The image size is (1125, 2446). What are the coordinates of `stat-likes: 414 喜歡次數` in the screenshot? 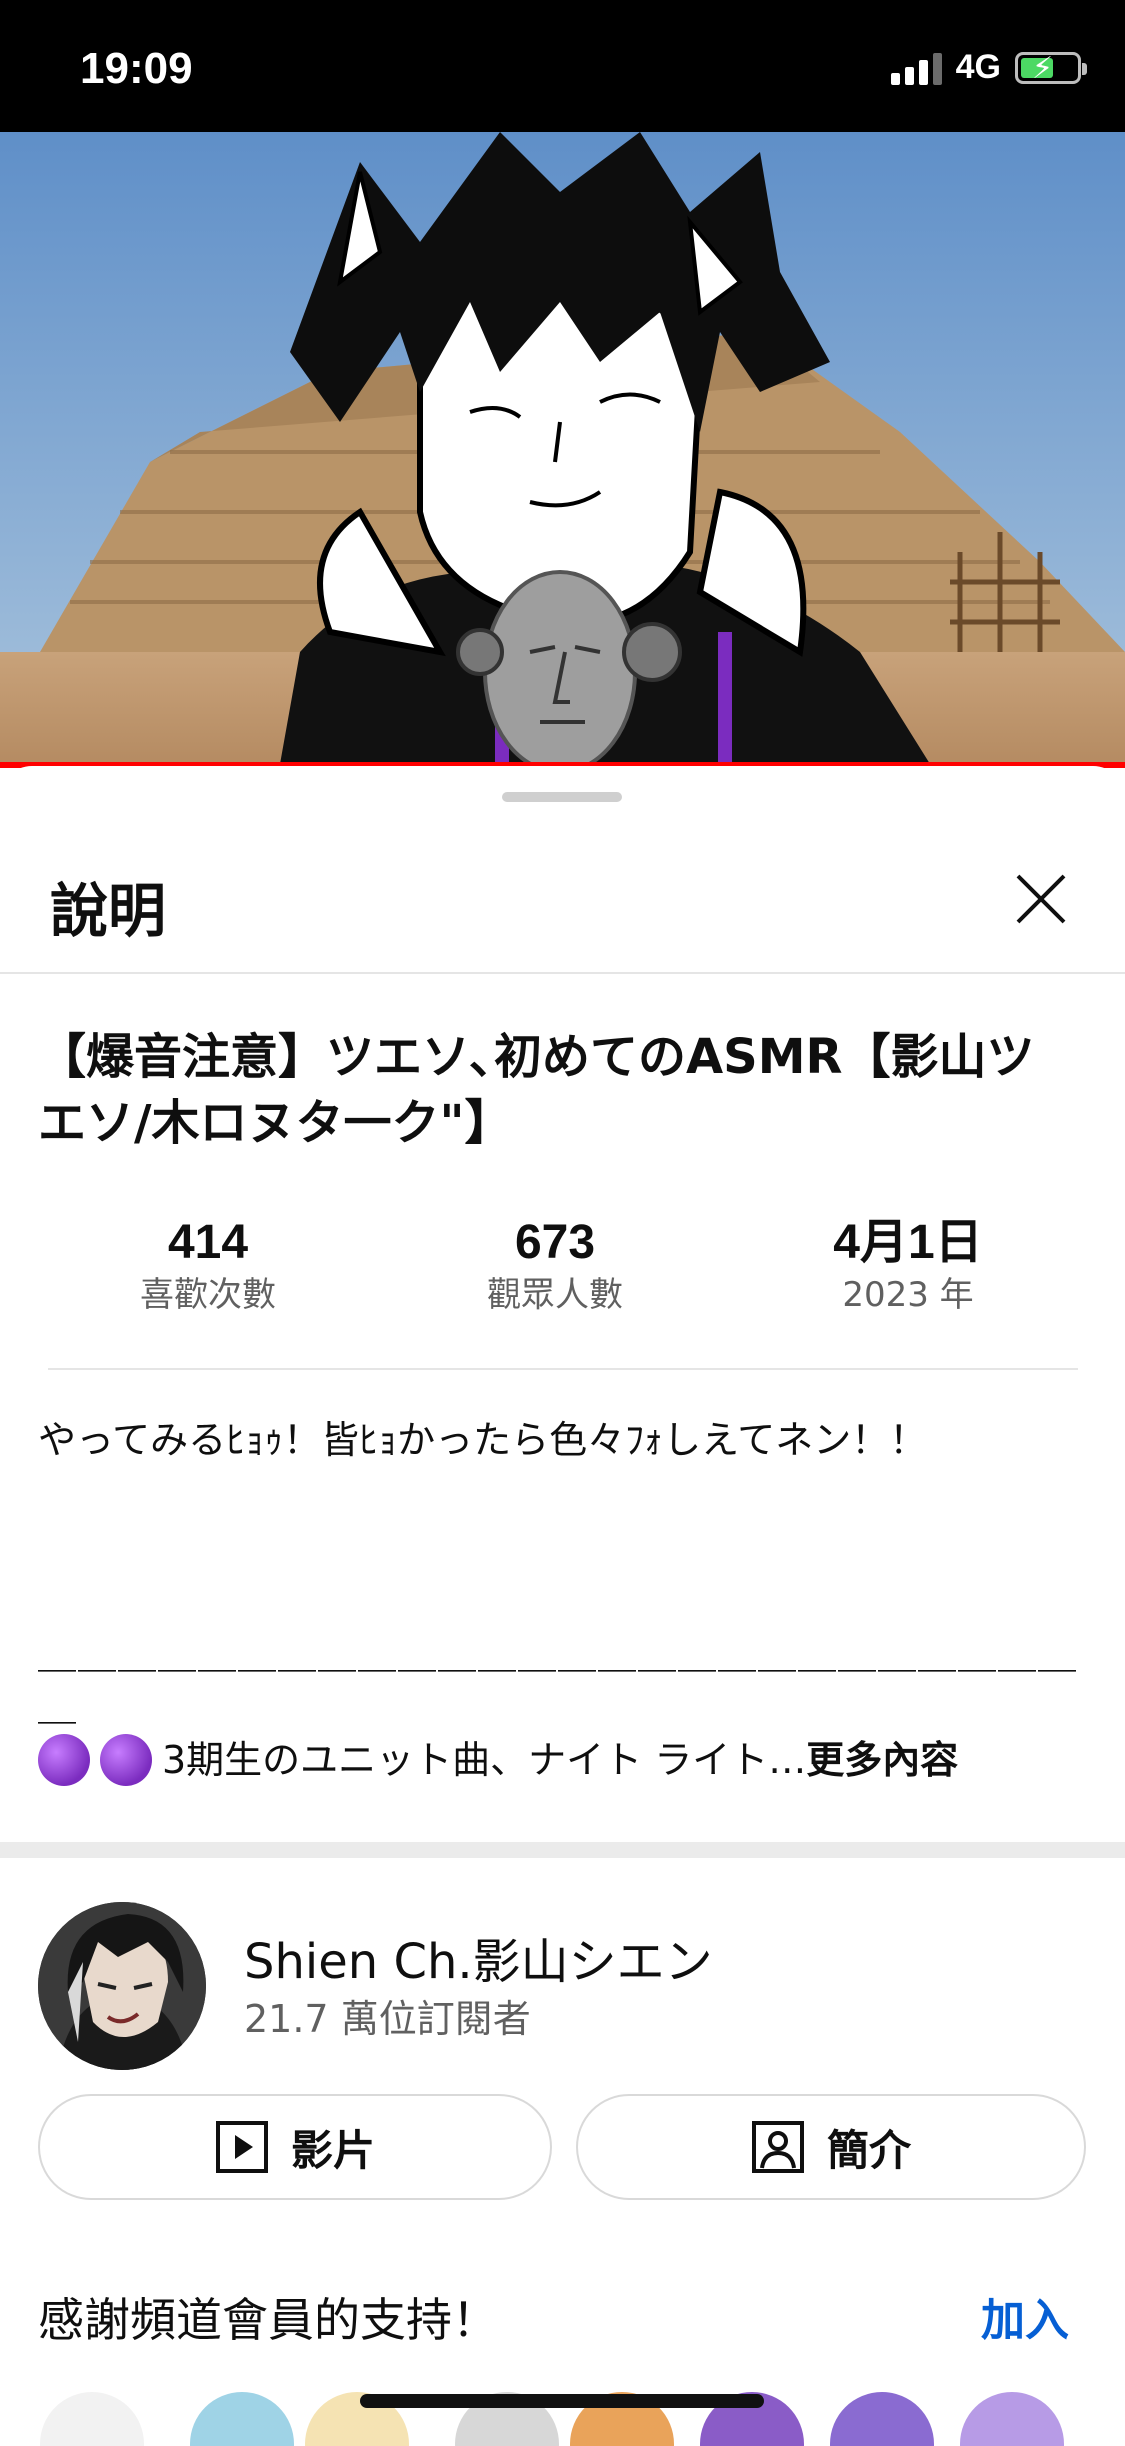 It's located at (208, 1266).